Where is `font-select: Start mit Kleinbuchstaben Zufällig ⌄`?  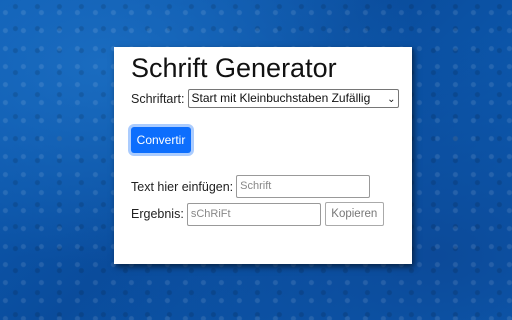
font-select: Start mit Kleinbuchstaben Zufällig ⌄ is located at coordinates (293, 98).